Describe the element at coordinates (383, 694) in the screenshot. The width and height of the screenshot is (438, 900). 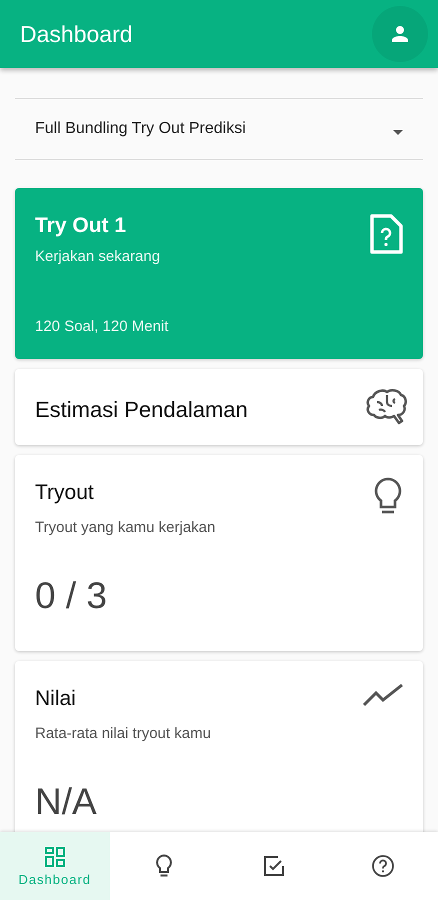
I see `trend-line-icon` at that location.